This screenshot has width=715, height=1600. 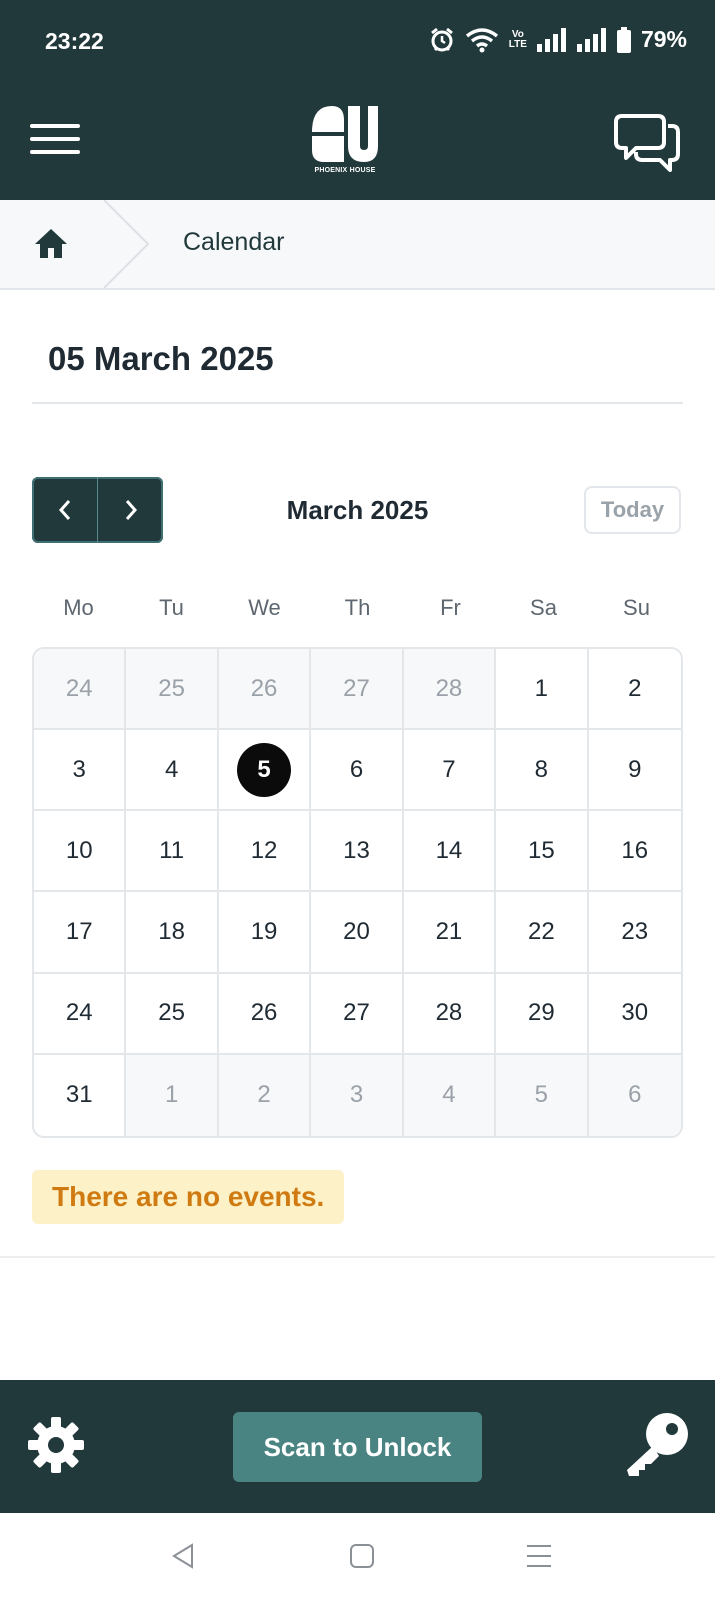 I want to click on calendar-day-number: 15, so click(x=541, y=850).